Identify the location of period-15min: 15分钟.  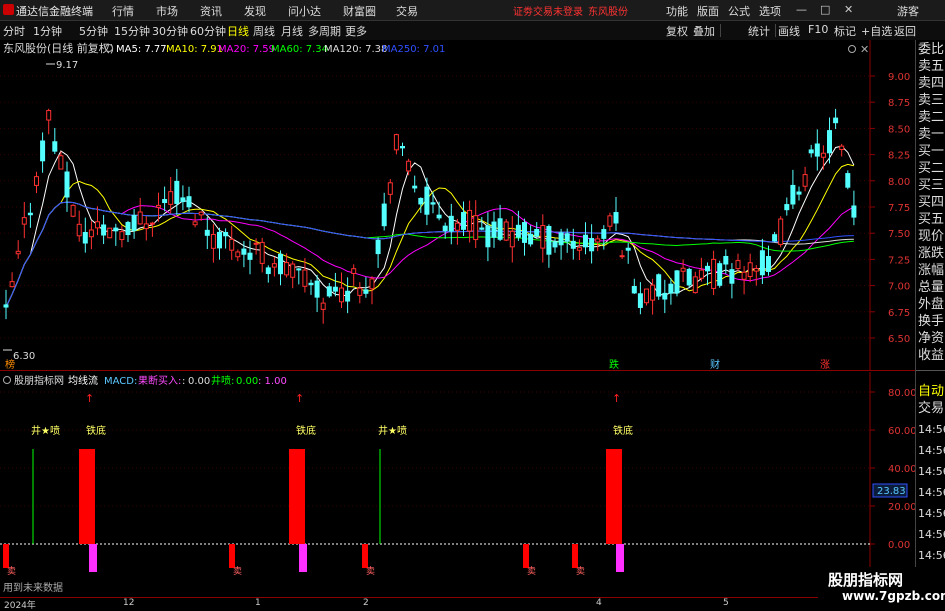
(132, 31).